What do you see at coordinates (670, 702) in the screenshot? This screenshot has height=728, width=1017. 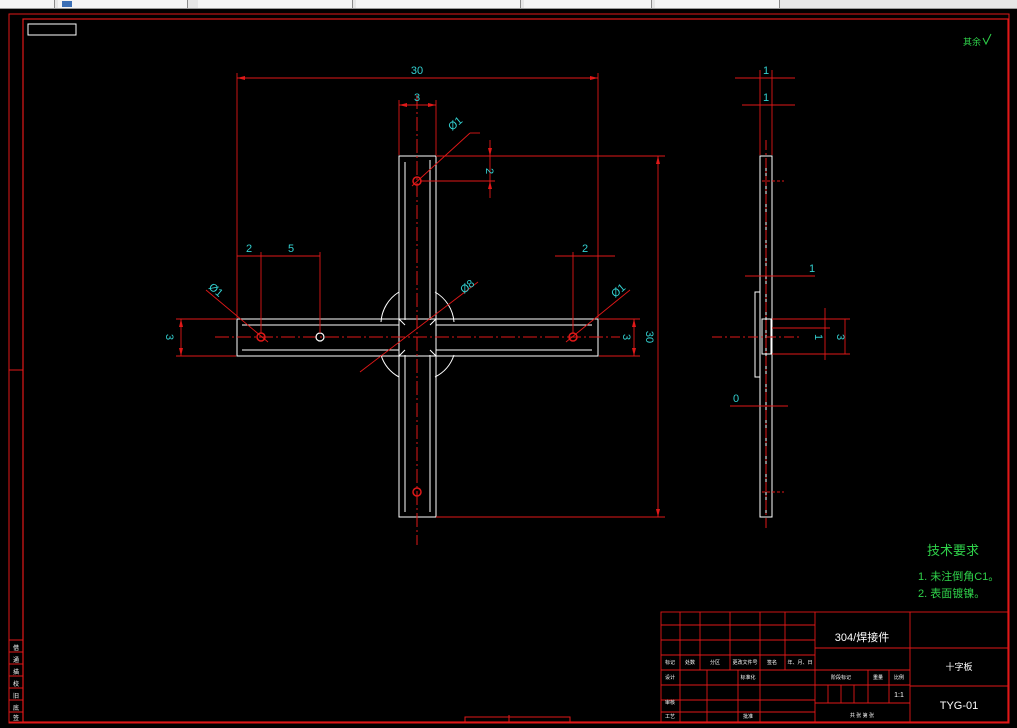 I see `checker-label: 审核` at bounding box center [670, 702].